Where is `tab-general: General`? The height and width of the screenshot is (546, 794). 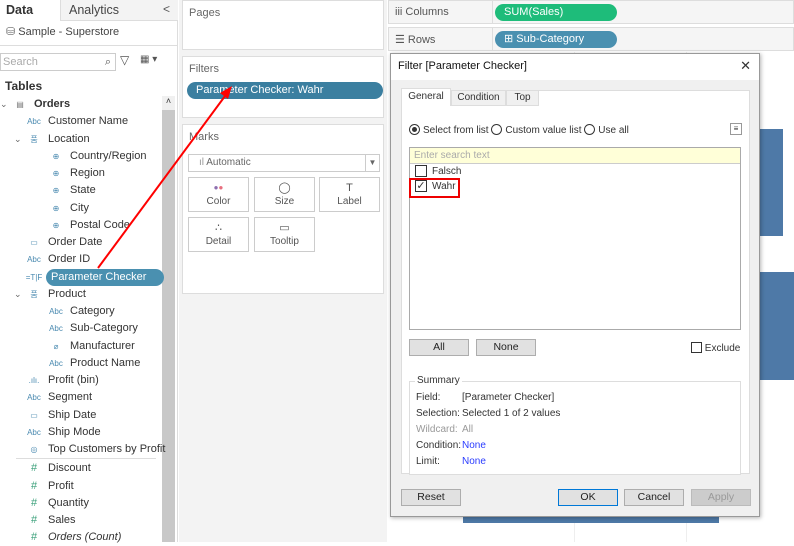 tab-general: General is located at coordinates (426, 97).